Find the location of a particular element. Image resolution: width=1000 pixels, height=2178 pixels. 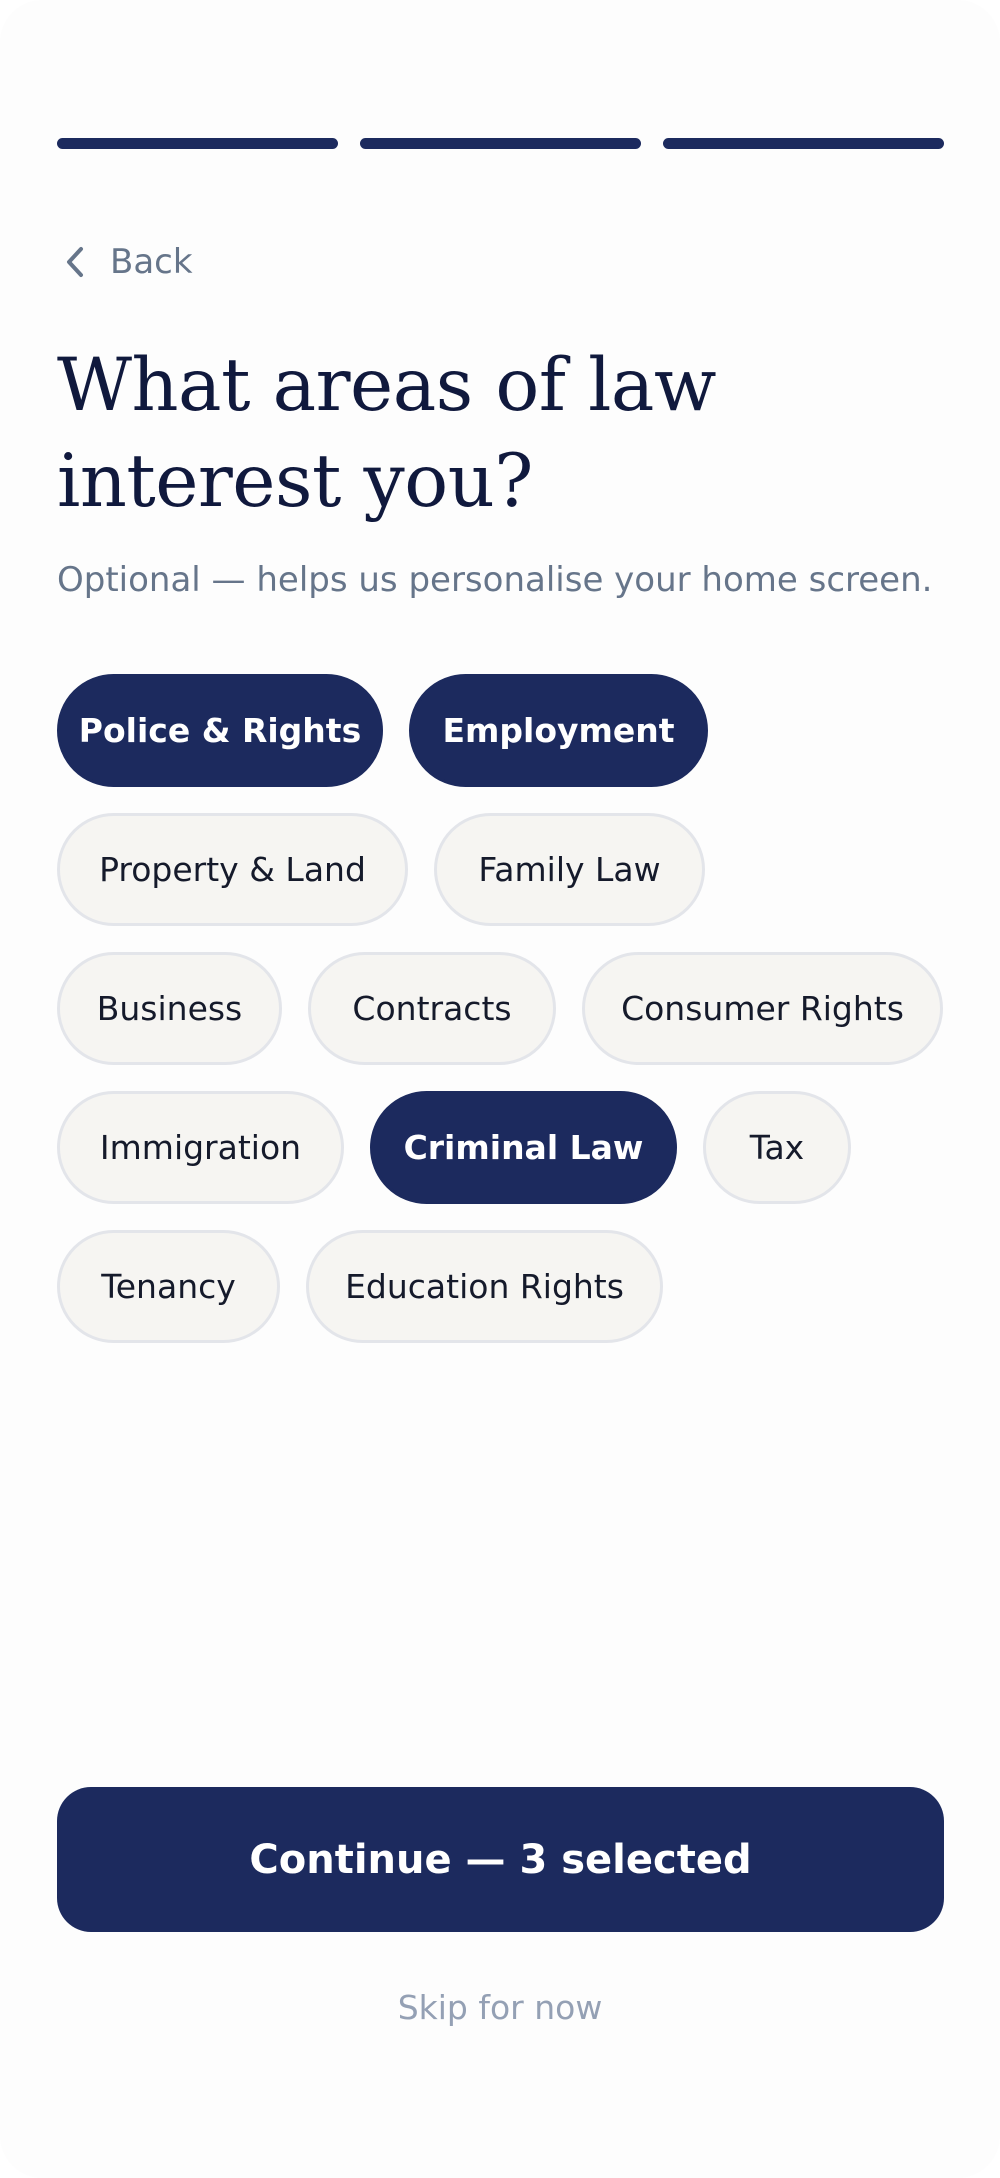

chip-row: Police & Rights Employment is located at coordinates (502, 730).